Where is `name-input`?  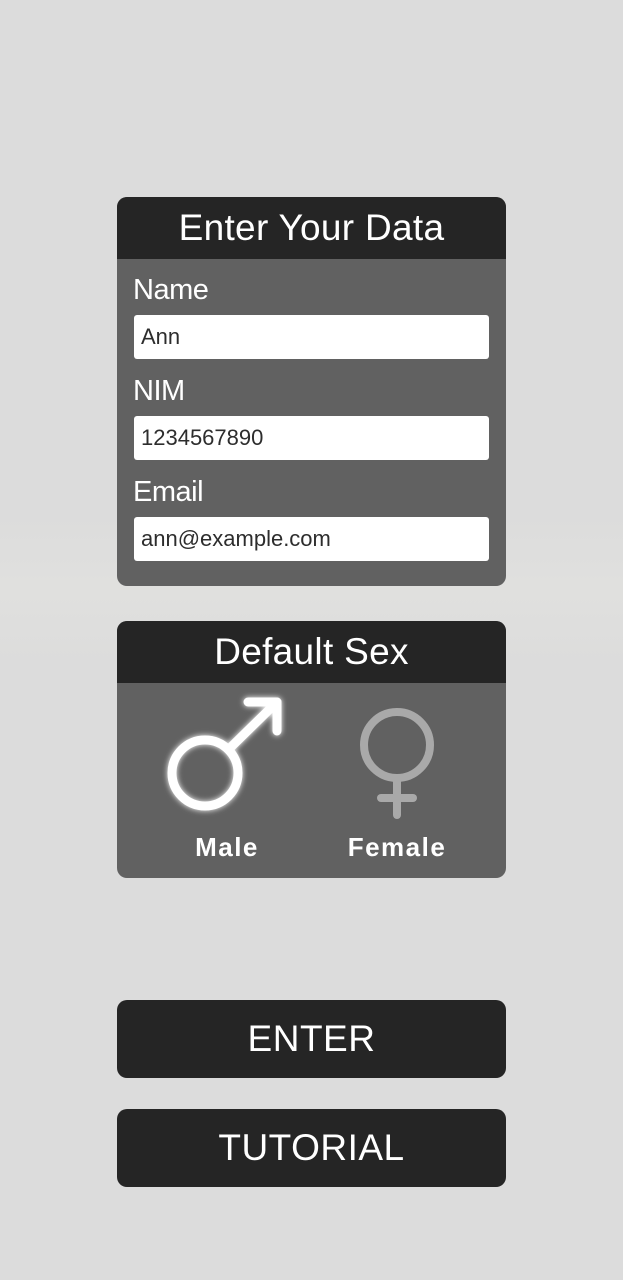
name-input is located at coordinates (311, 337).